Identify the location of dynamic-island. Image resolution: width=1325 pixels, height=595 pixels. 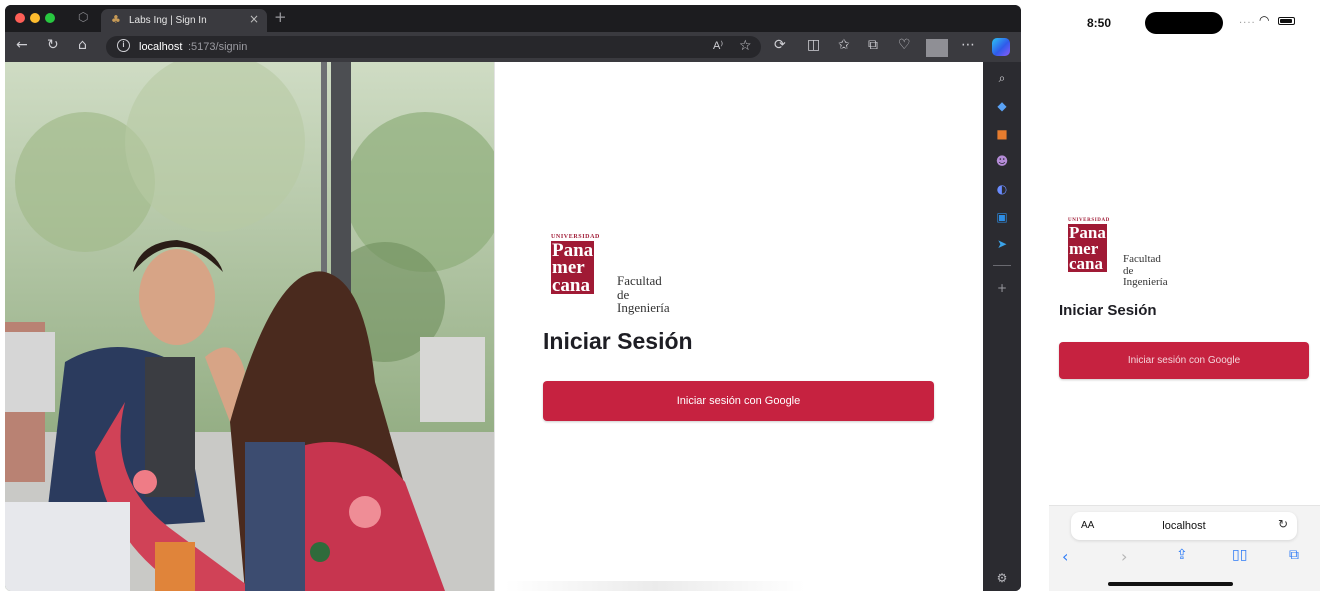
(1184, 23).